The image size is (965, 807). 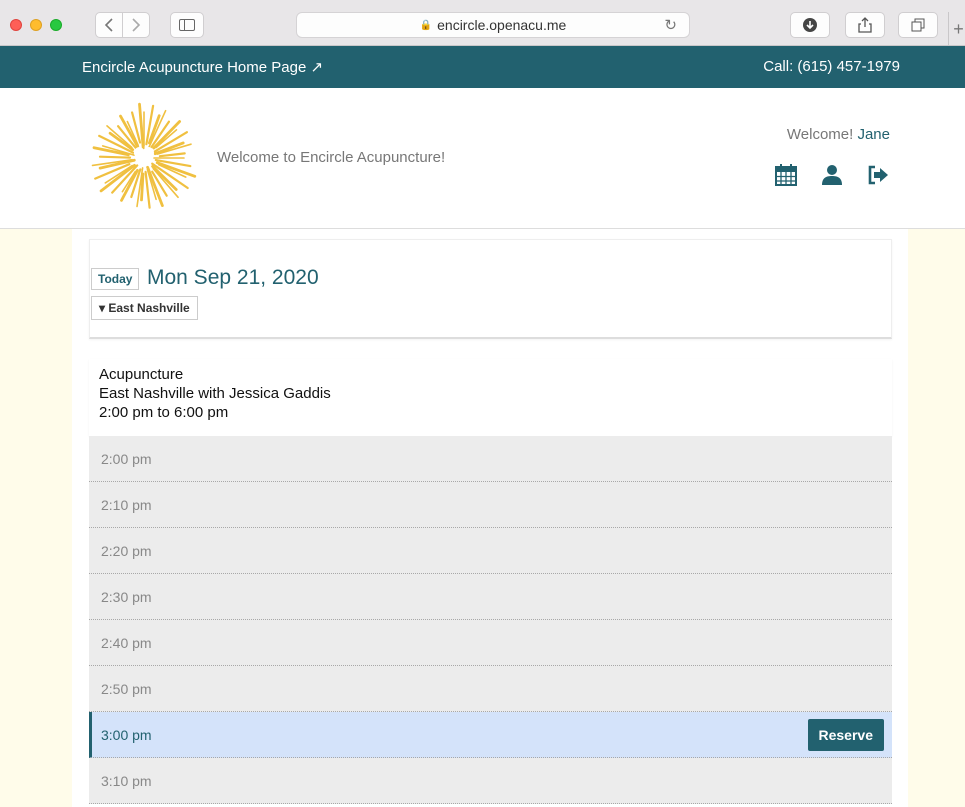 What do you see at coordinates (126, 735) in the screenshot?
I see `slot-time: 3:00 pm` at bounding box center [126, 735].